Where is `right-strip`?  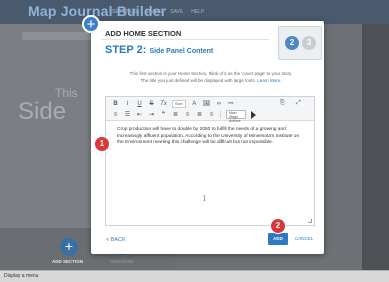
right-strip is located at coordinates (375, 147).